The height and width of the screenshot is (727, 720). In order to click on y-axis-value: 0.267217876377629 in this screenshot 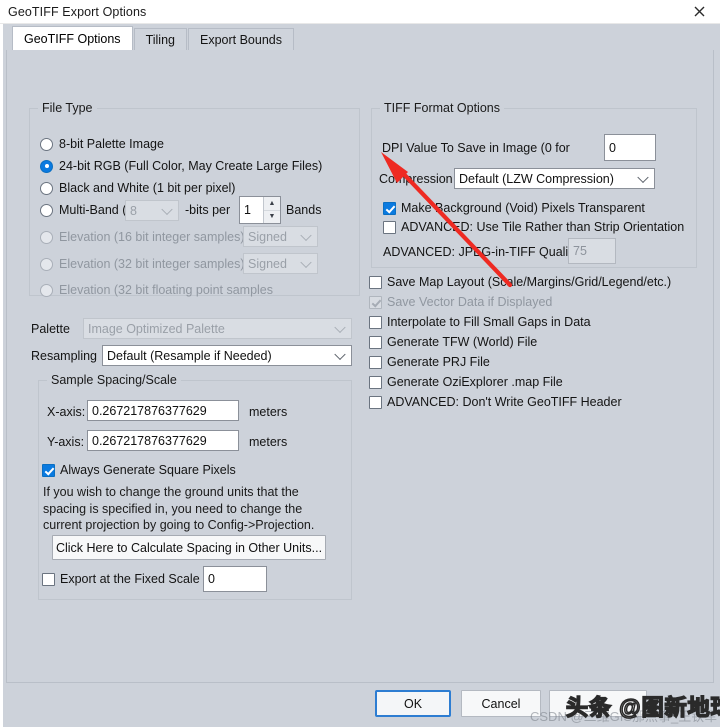, I will do `click(149, 440)`.